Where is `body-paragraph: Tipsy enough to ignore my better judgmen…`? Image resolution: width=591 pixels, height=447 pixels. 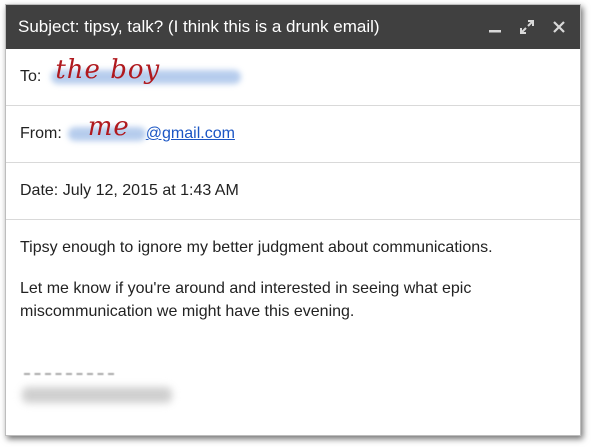 body-paragraph: Tipsy enough to ignore my better judgmen… is located at coordinates (256, 247).